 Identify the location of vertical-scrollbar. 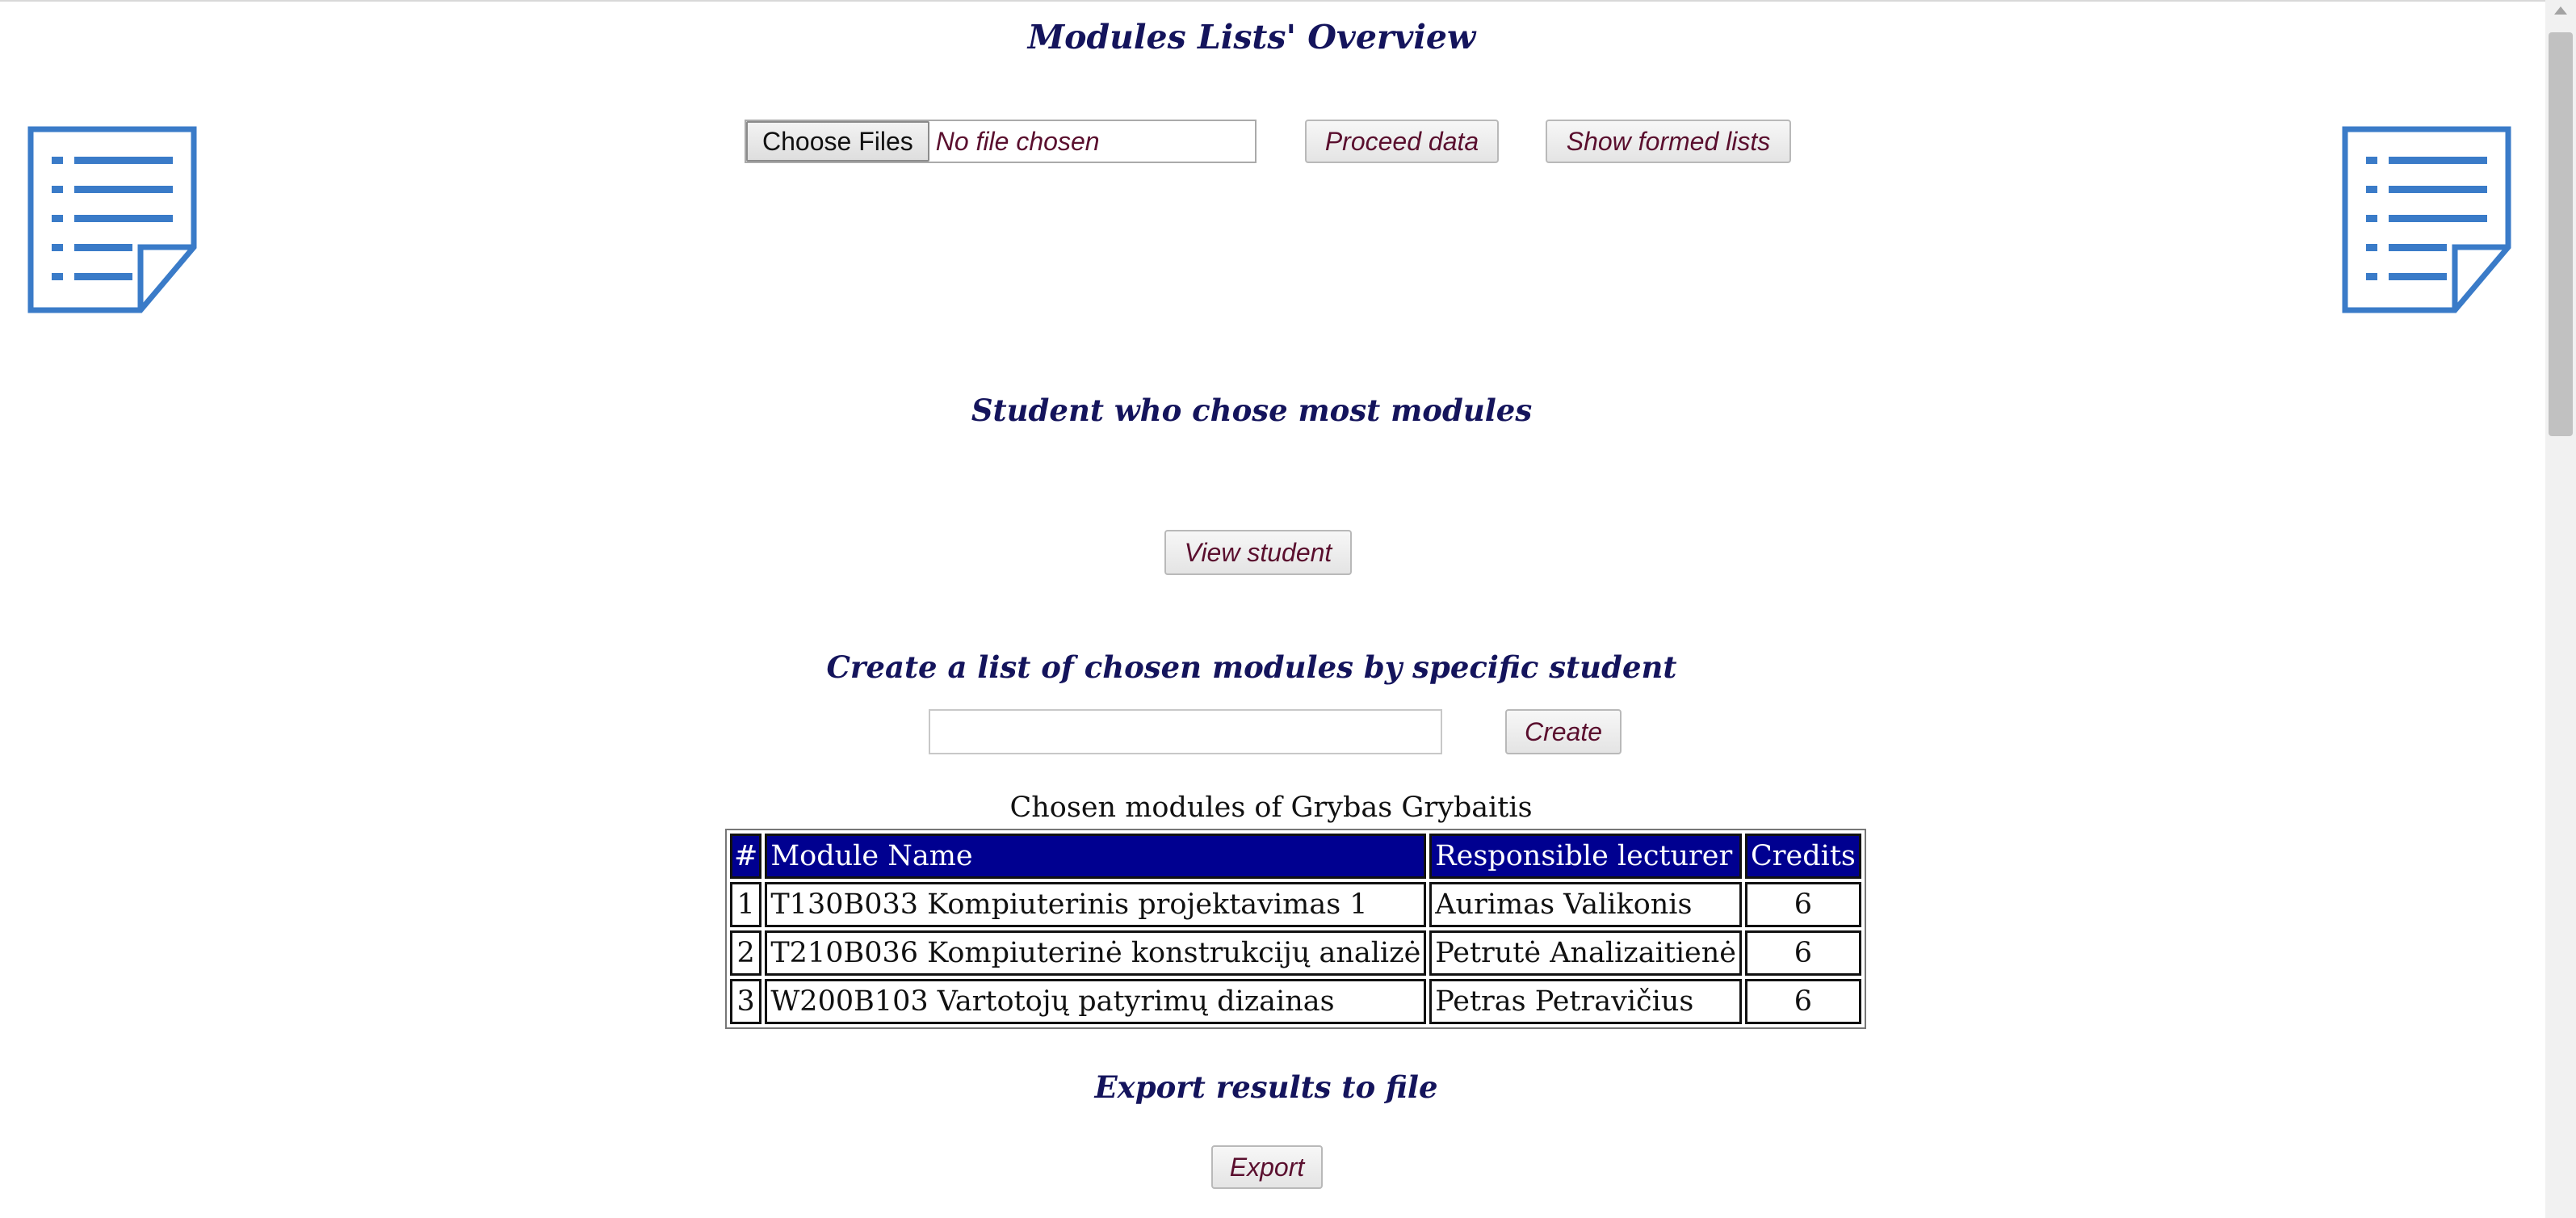
(2560, 609).